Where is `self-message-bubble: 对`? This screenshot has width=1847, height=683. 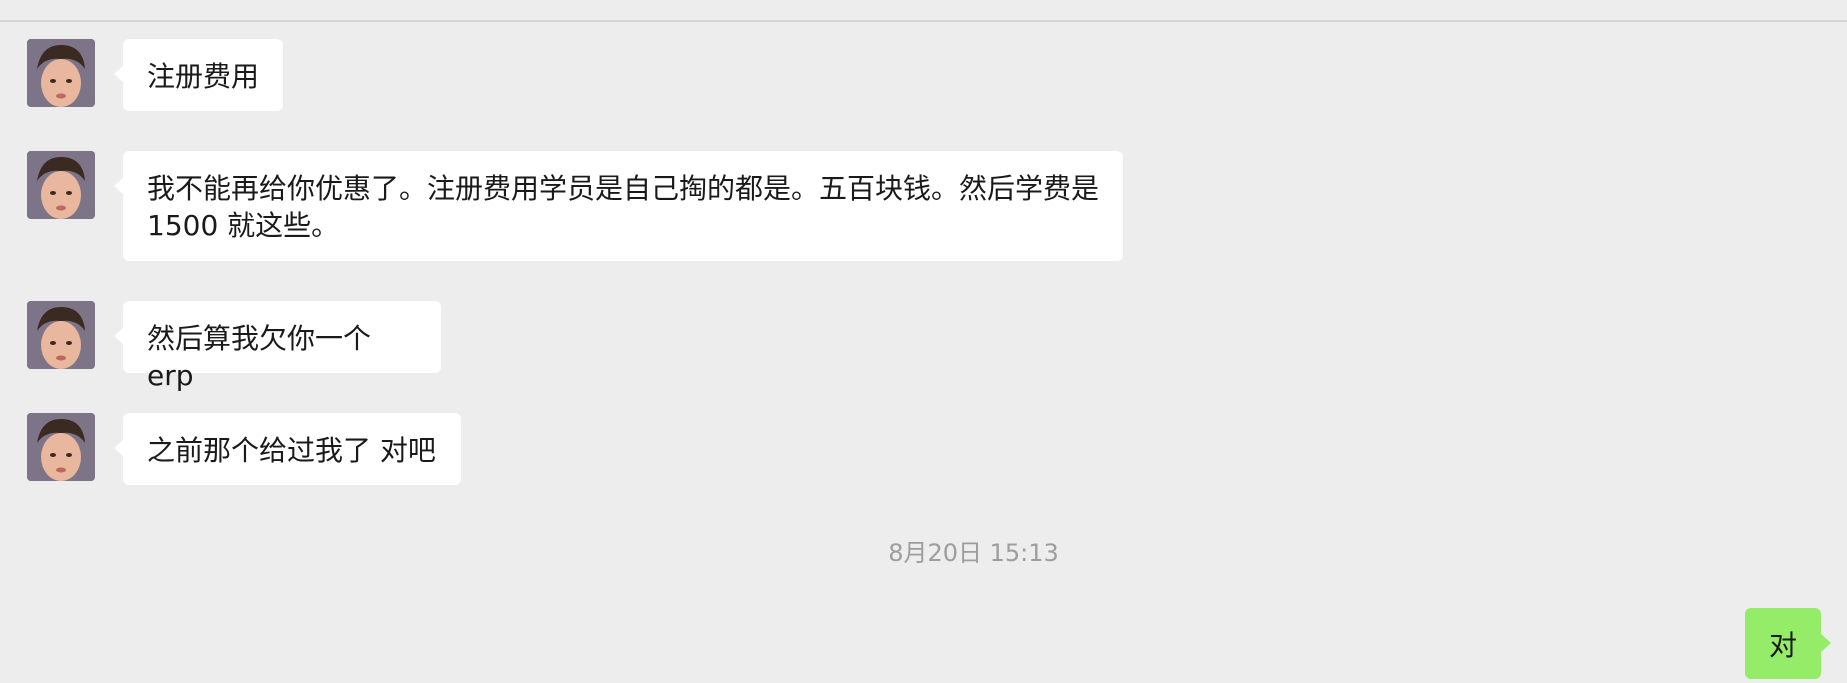 self-message-bubble: 对 is located at coordinates (1788, 643).